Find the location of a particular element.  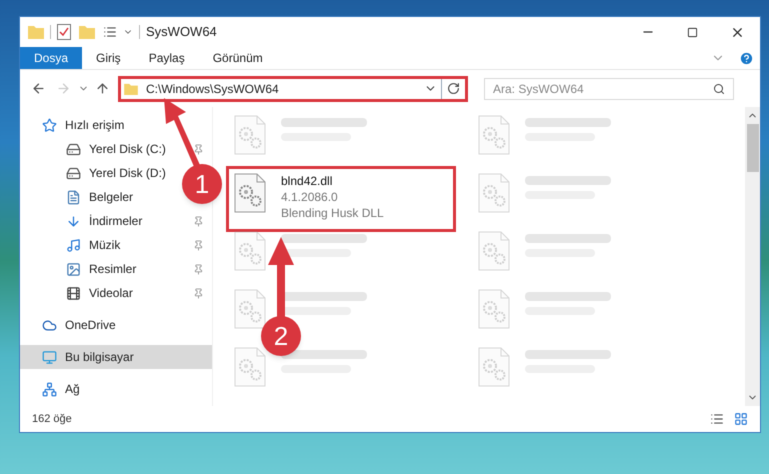

document-icon is located at coordinates (73, 197).